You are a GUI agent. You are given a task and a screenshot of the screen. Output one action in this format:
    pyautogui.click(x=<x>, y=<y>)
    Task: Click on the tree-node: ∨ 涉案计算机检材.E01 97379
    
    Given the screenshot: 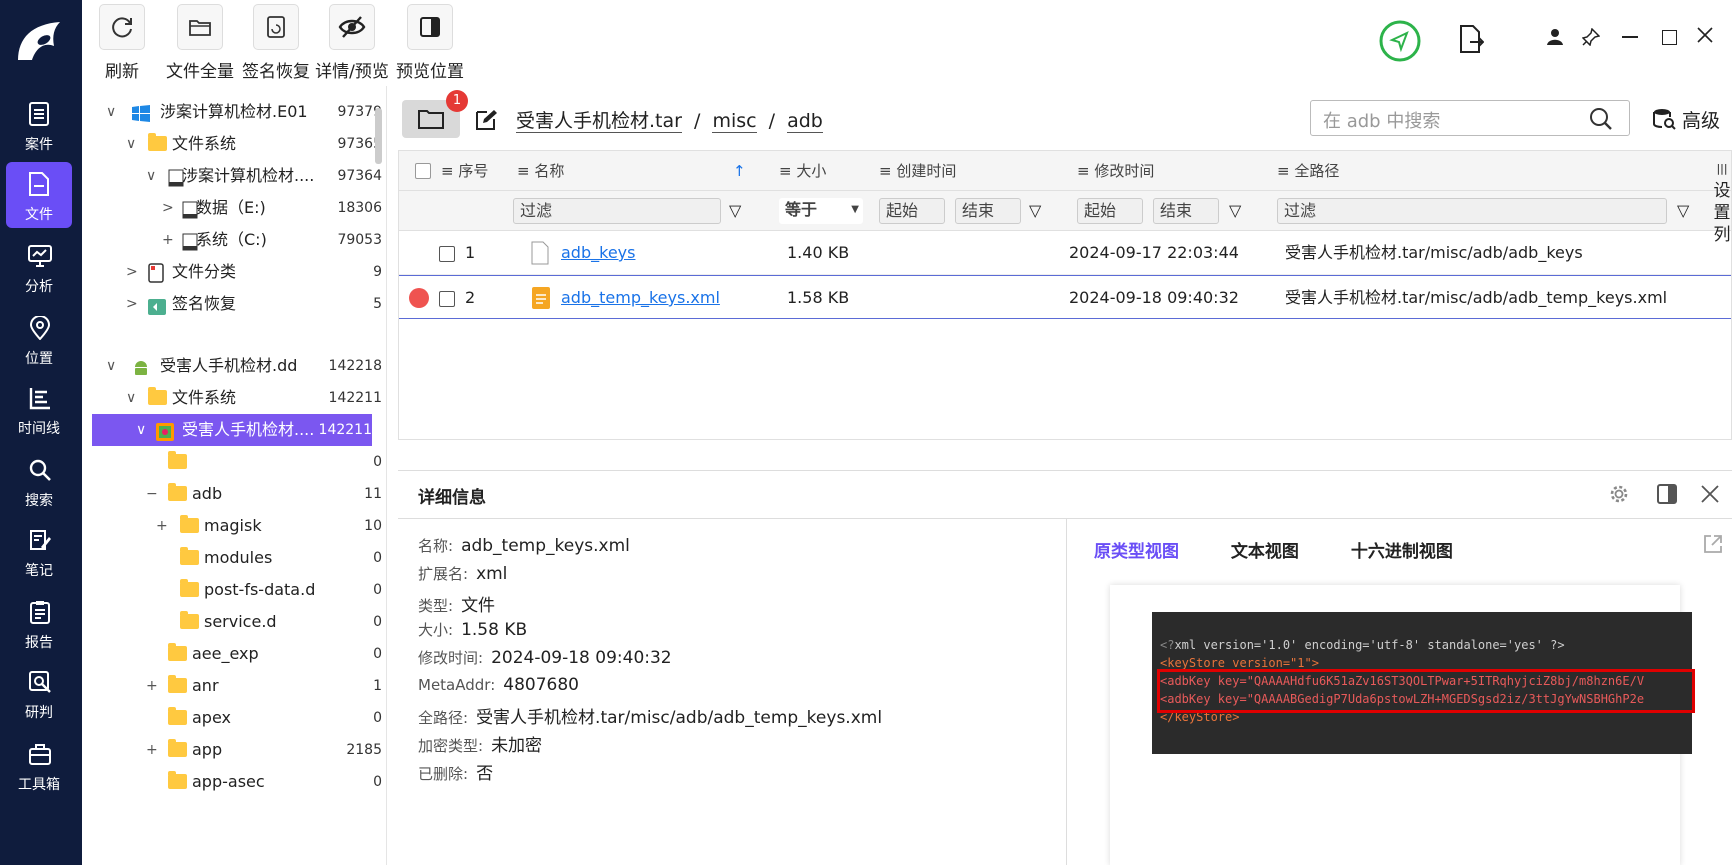 What is the action you would take?
    pyautogui.click(x=237, y=112)
    